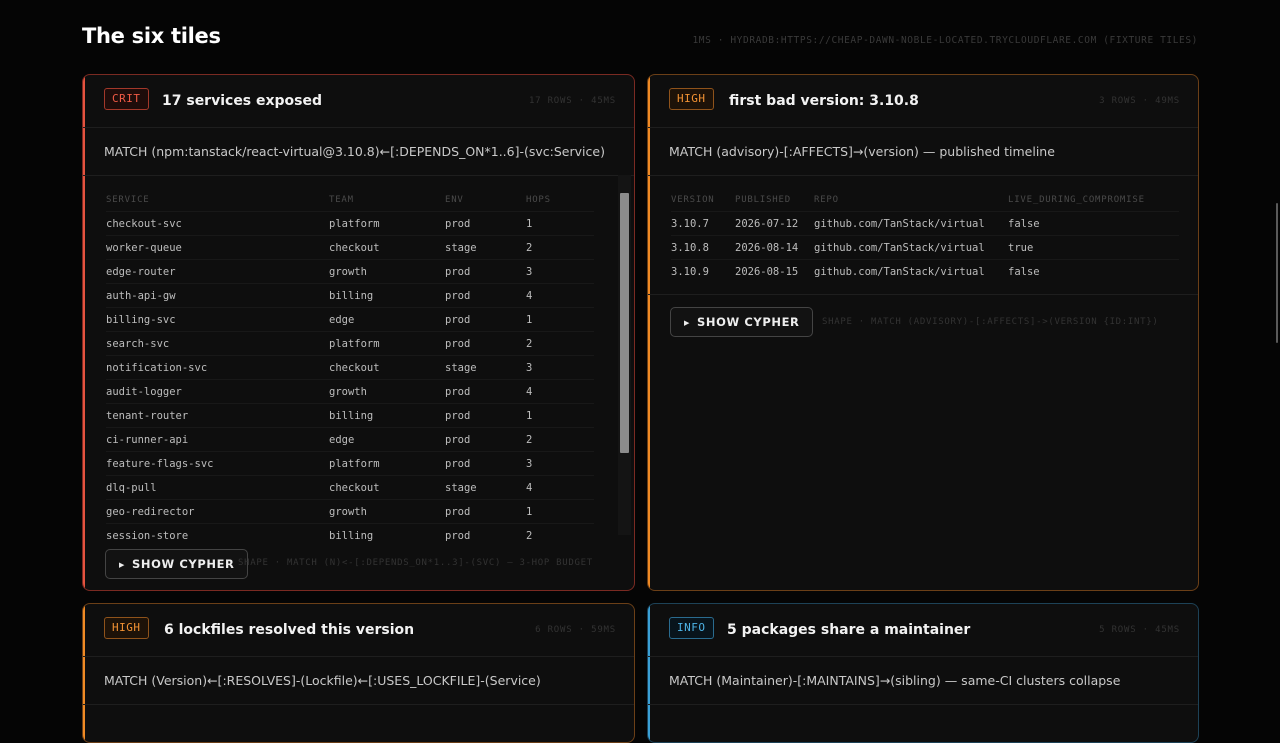  I want to click on table-row: geo-redirector growth prod 1, so click(350, 511).